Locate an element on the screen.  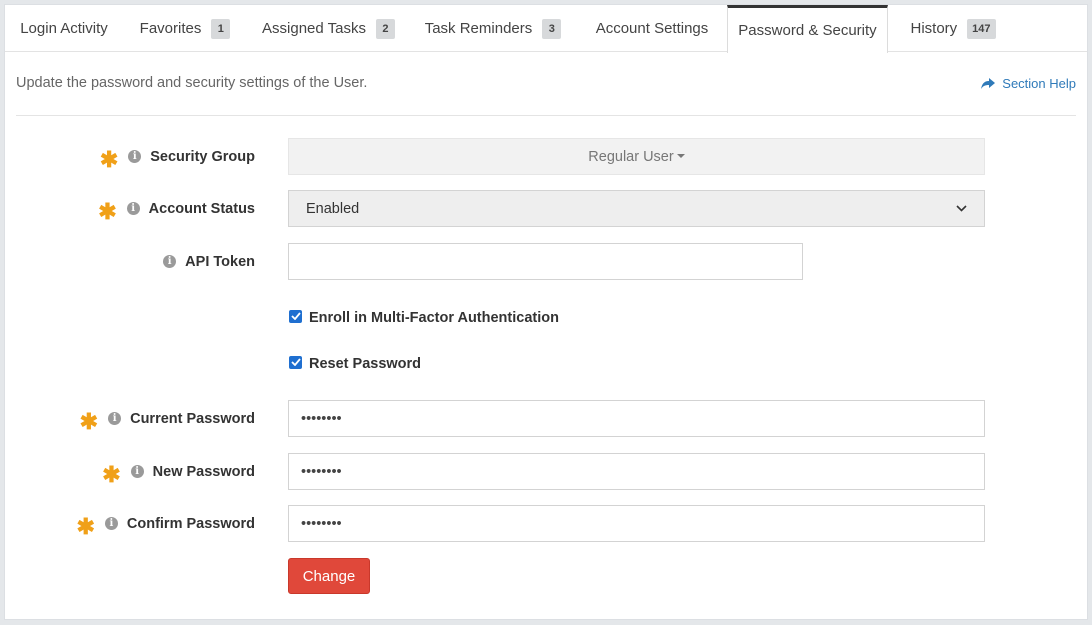
tab-history: History 147 is located at coordinates (953, 28).